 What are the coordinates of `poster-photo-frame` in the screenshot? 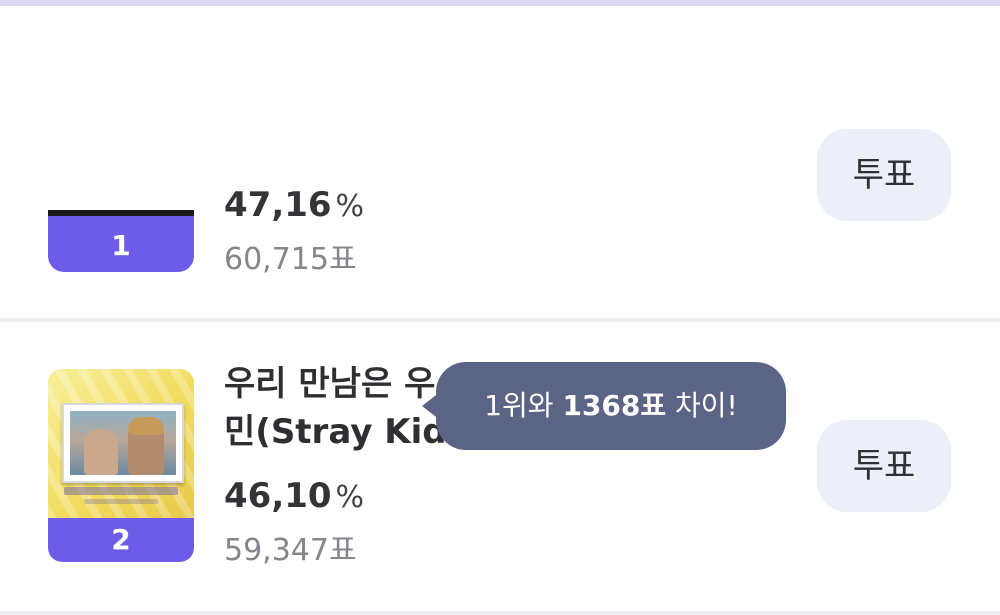 It's located at (123, 443).